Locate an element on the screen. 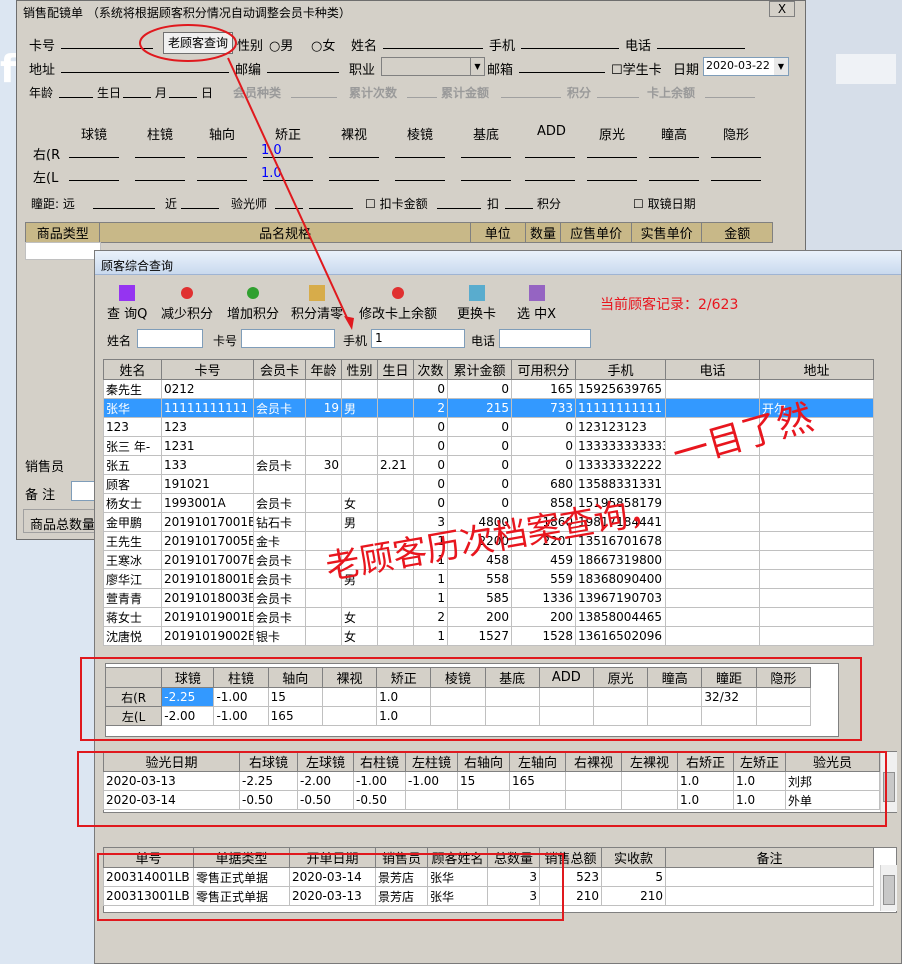  optometry-highlight-box is located at coordinates (482, 789).